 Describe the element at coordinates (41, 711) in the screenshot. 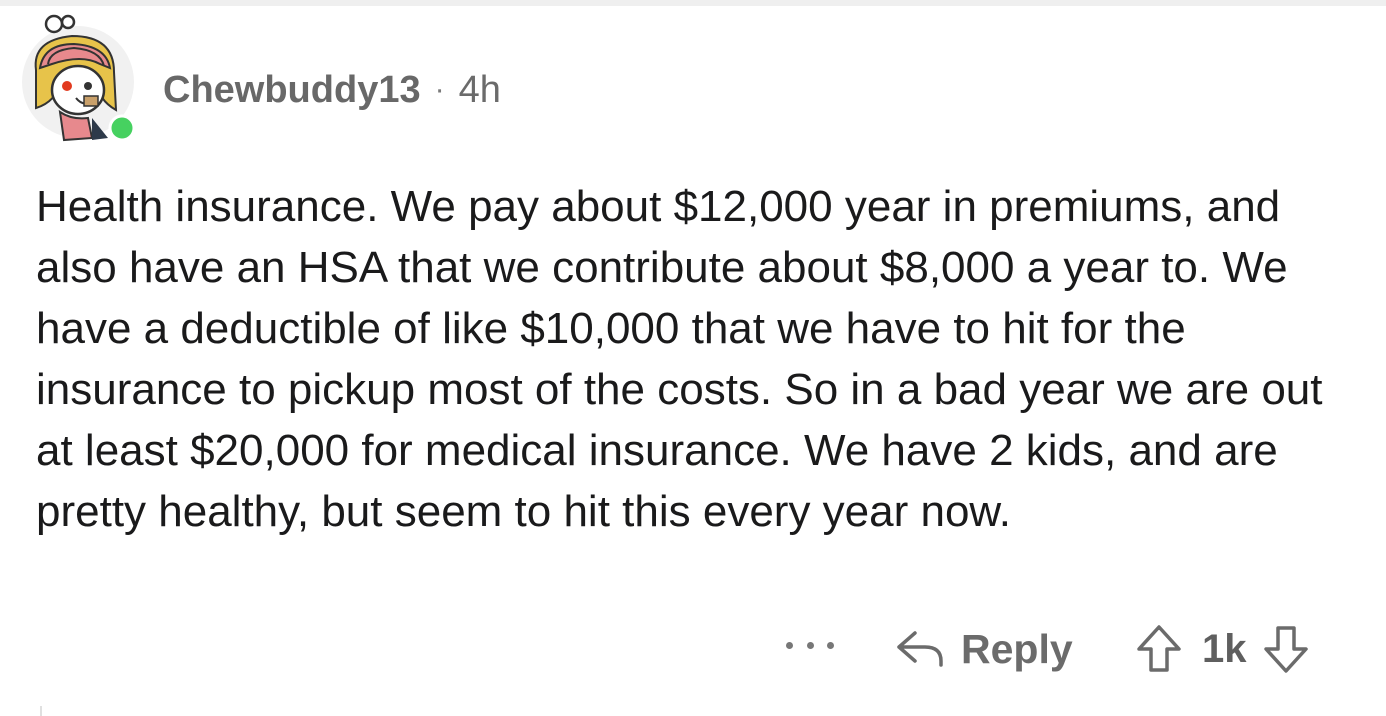

I see `thread-line` at that location.